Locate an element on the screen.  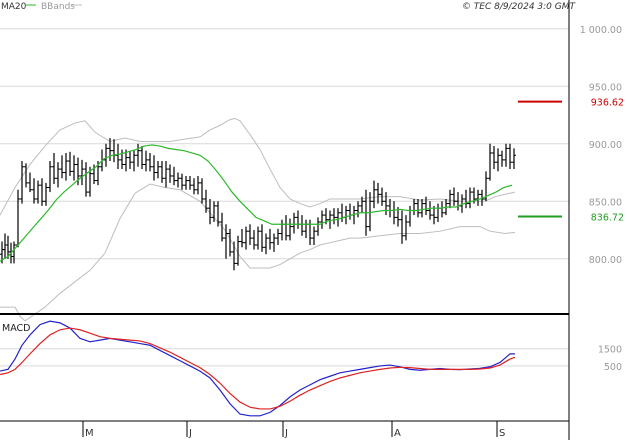
price-y-tick-label: 850.00 is located at coordinates (605, 202).